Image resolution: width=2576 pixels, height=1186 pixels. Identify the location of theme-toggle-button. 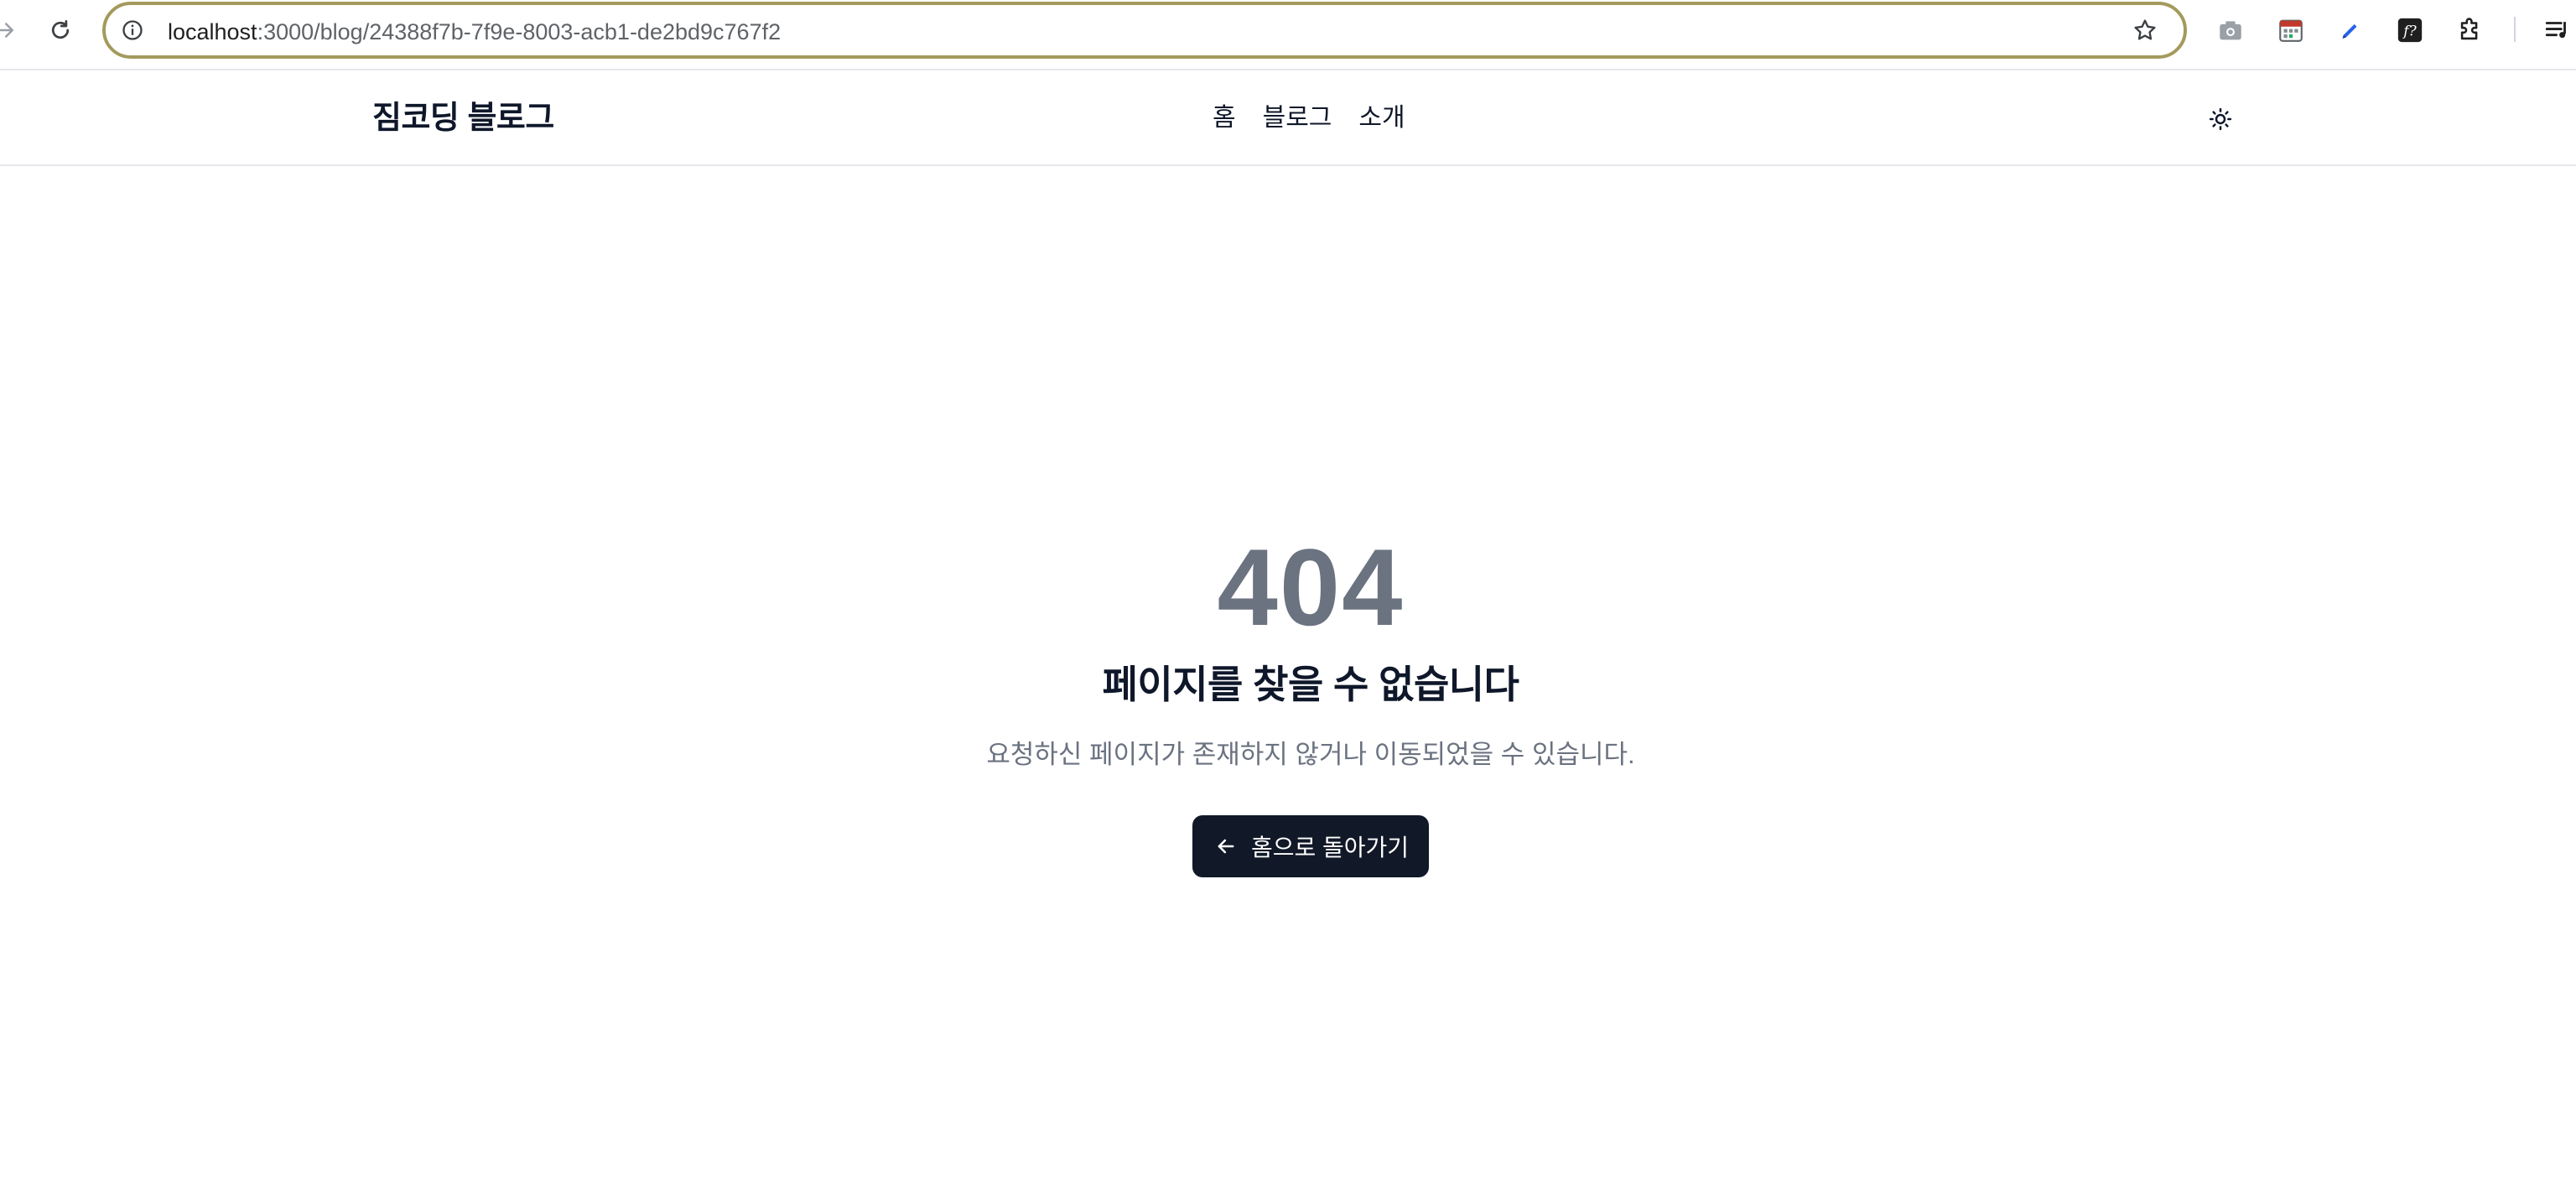
(2220, 119).